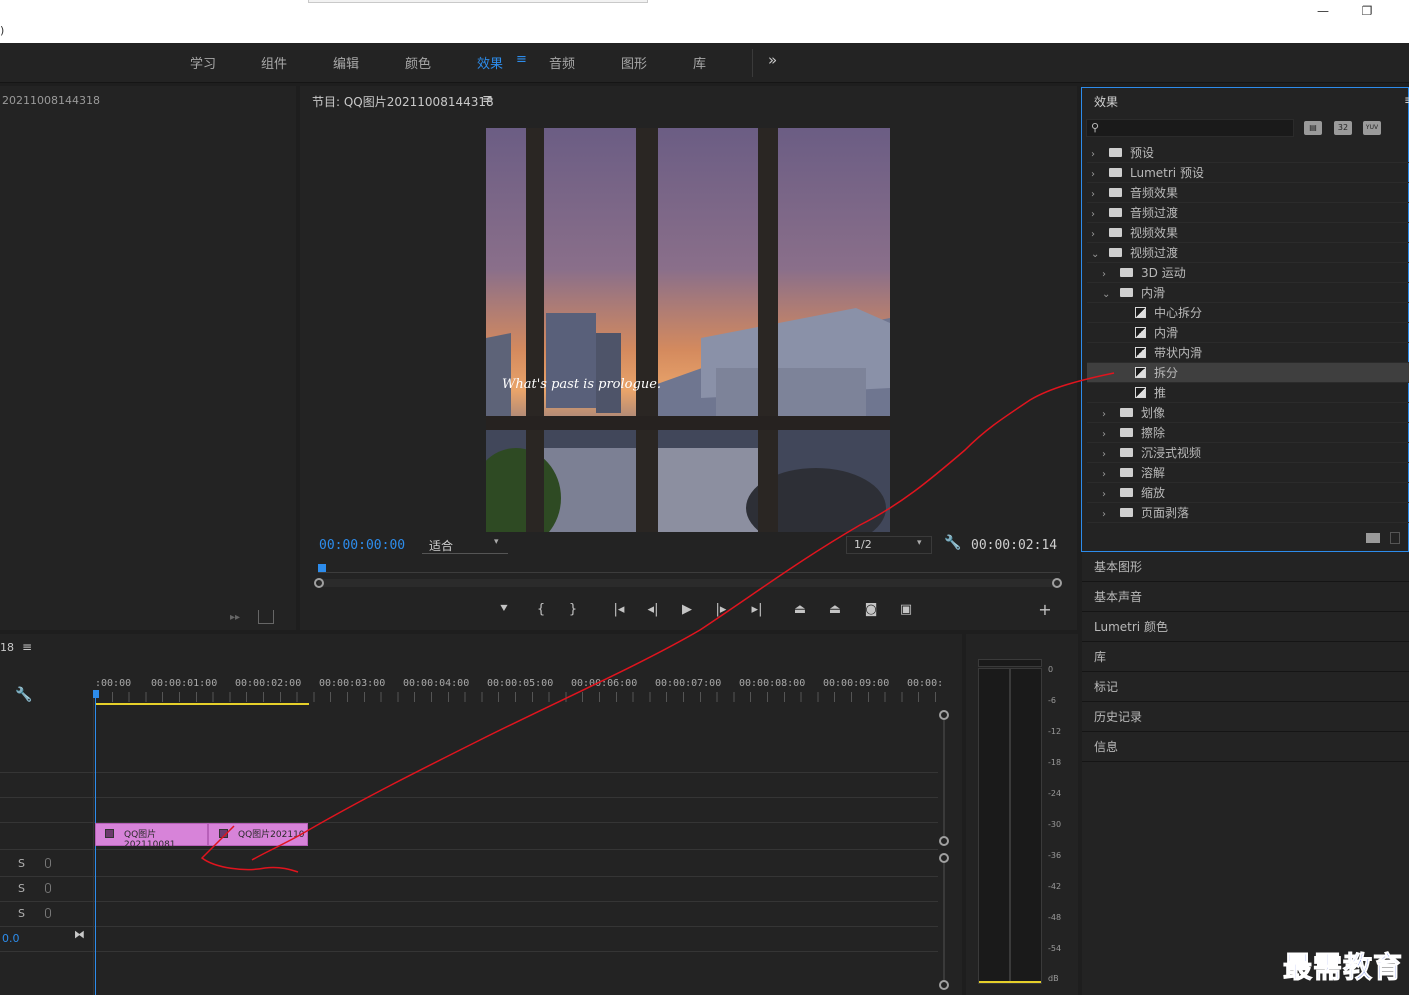 This screenshot has height=995, width=1409. I want to click on restore-icon: ❐, so click(1367, 11).